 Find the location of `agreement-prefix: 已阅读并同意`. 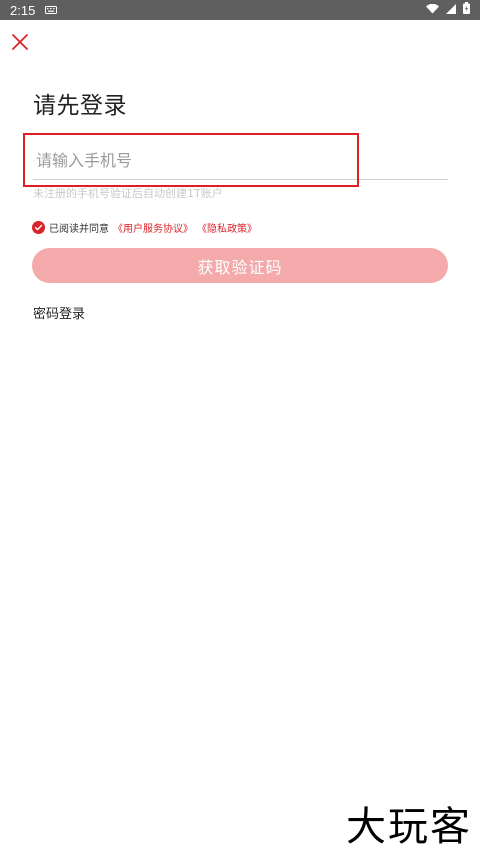

agreement-prefix: 已阅读并同意 is located at coordinates (79, 229).